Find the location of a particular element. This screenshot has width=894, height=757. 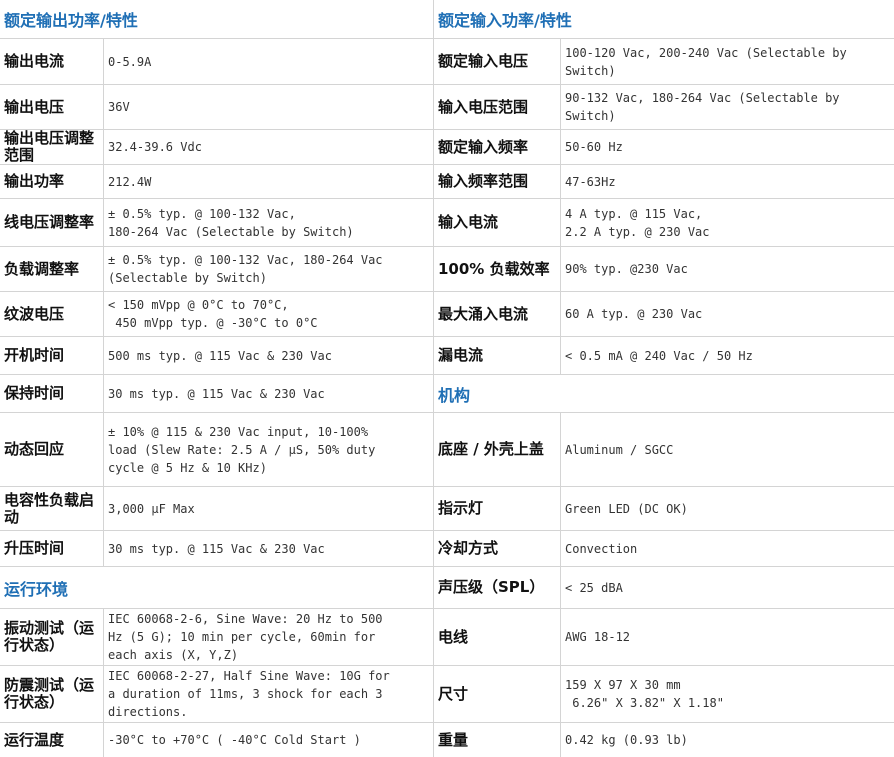

spec-value: AWG 18-12 is located at coordinates (598, 637).